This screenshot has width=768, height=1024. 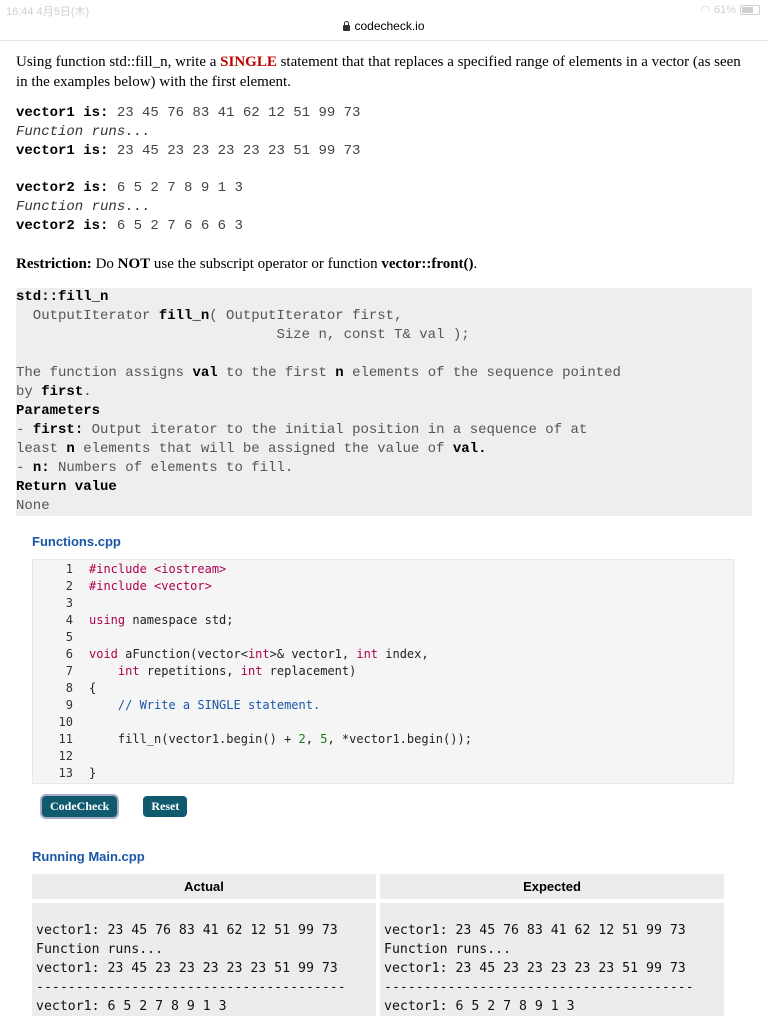 I want to click on lock-icon, so click(x=347, y=26).